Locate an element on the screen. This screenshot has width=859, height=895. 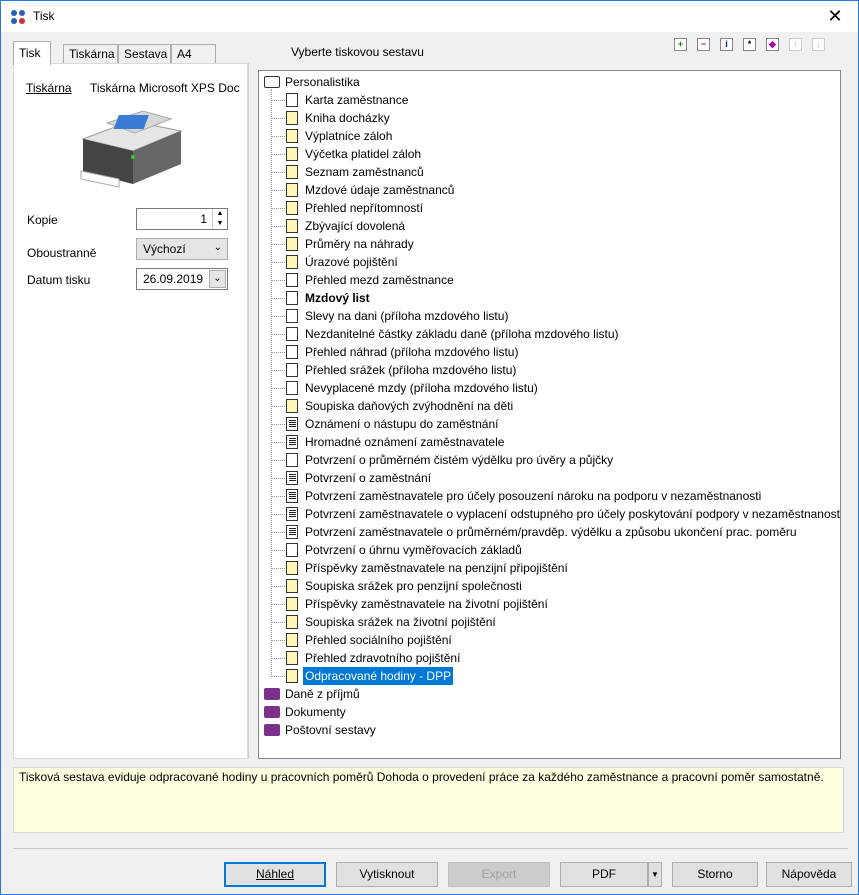
tree-item-label: Přehled nepřítomností is located at coordinates (364, 208).